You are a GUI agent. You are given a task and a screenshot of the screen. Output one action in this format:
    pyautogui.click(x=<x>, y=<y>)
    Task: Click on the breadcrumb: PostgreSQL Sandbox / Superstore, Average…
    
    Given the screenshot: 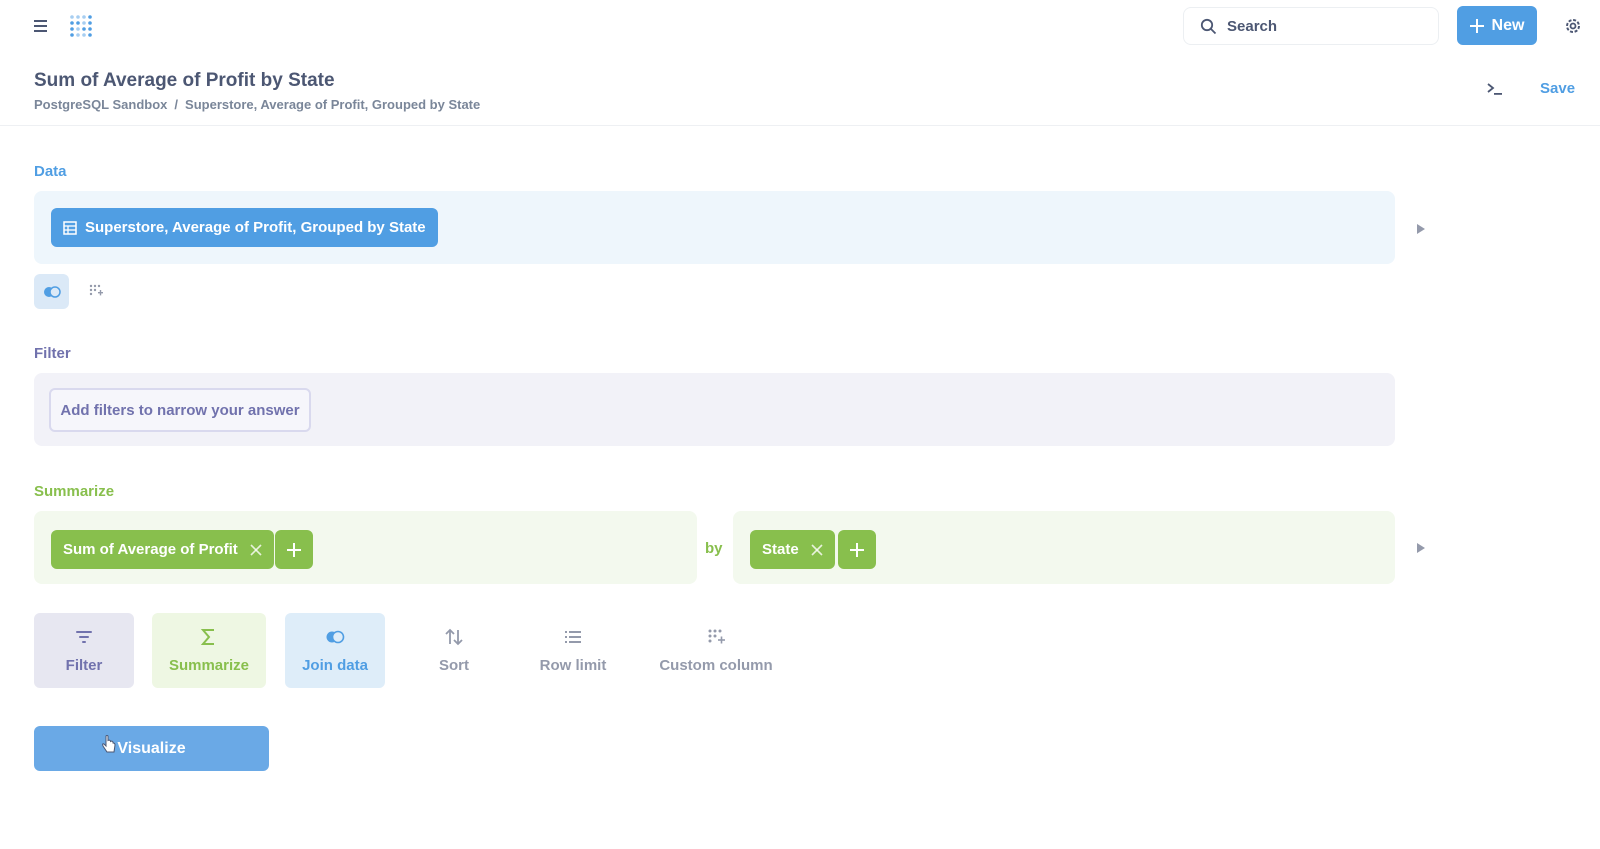 What is the action you would take?
    pyautogui.click(x=257, y=104)
    